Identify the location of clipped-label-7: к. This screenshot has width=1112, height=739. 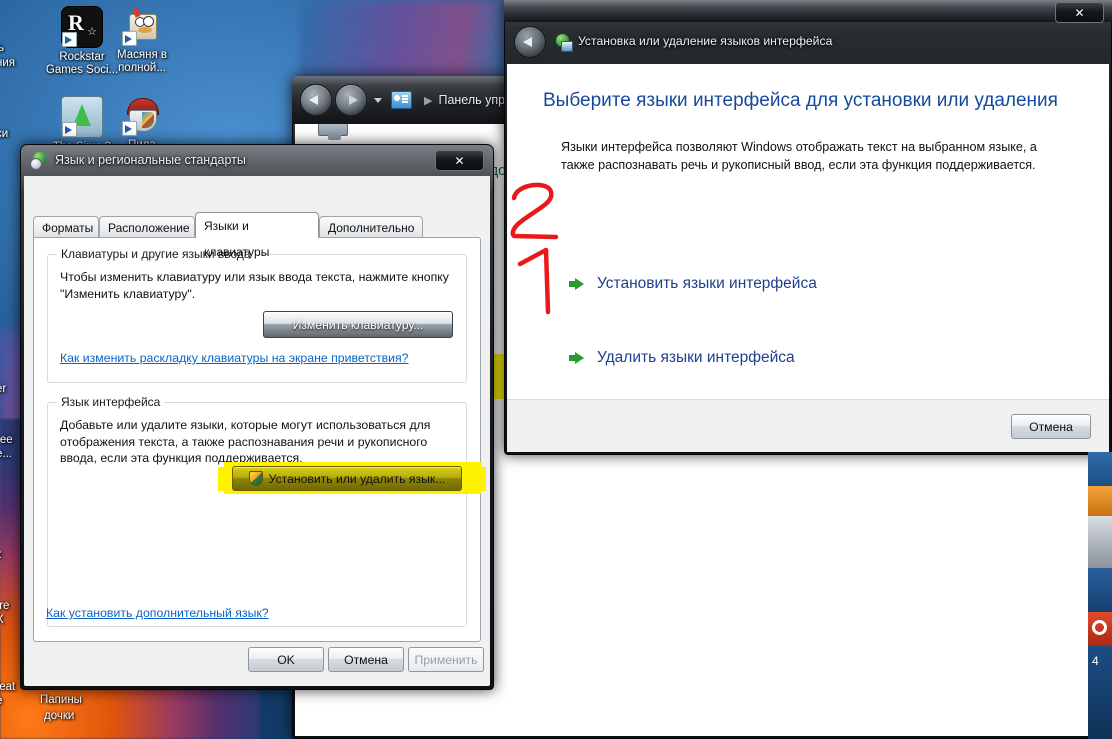
(0, 555).